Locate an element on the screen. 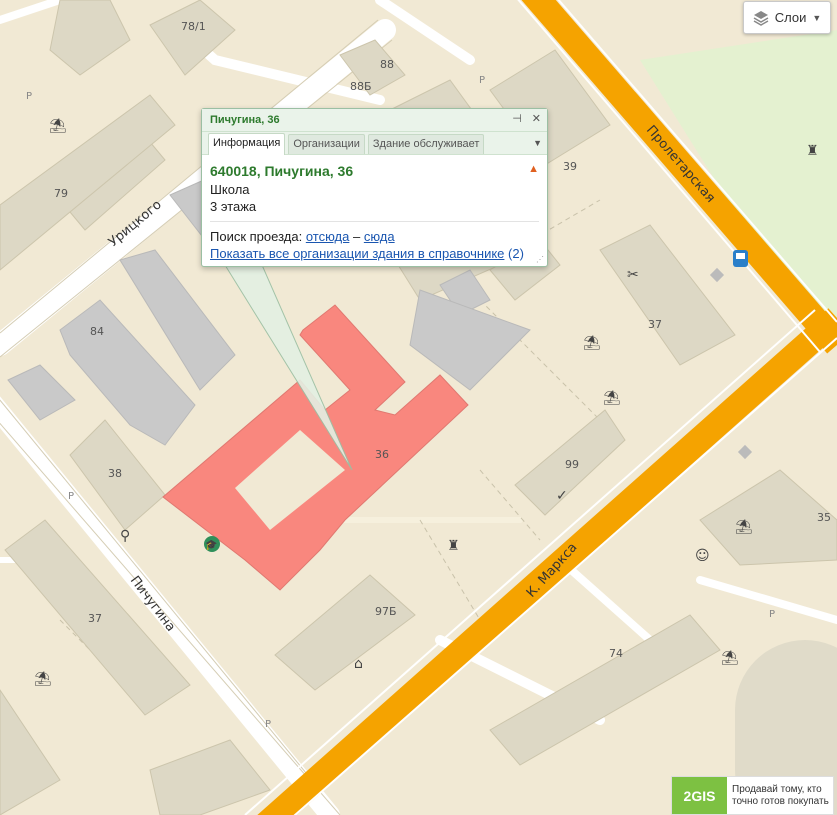 This screenshot has height=815, width=837. layers-icon is located at coordinates (761, 18).